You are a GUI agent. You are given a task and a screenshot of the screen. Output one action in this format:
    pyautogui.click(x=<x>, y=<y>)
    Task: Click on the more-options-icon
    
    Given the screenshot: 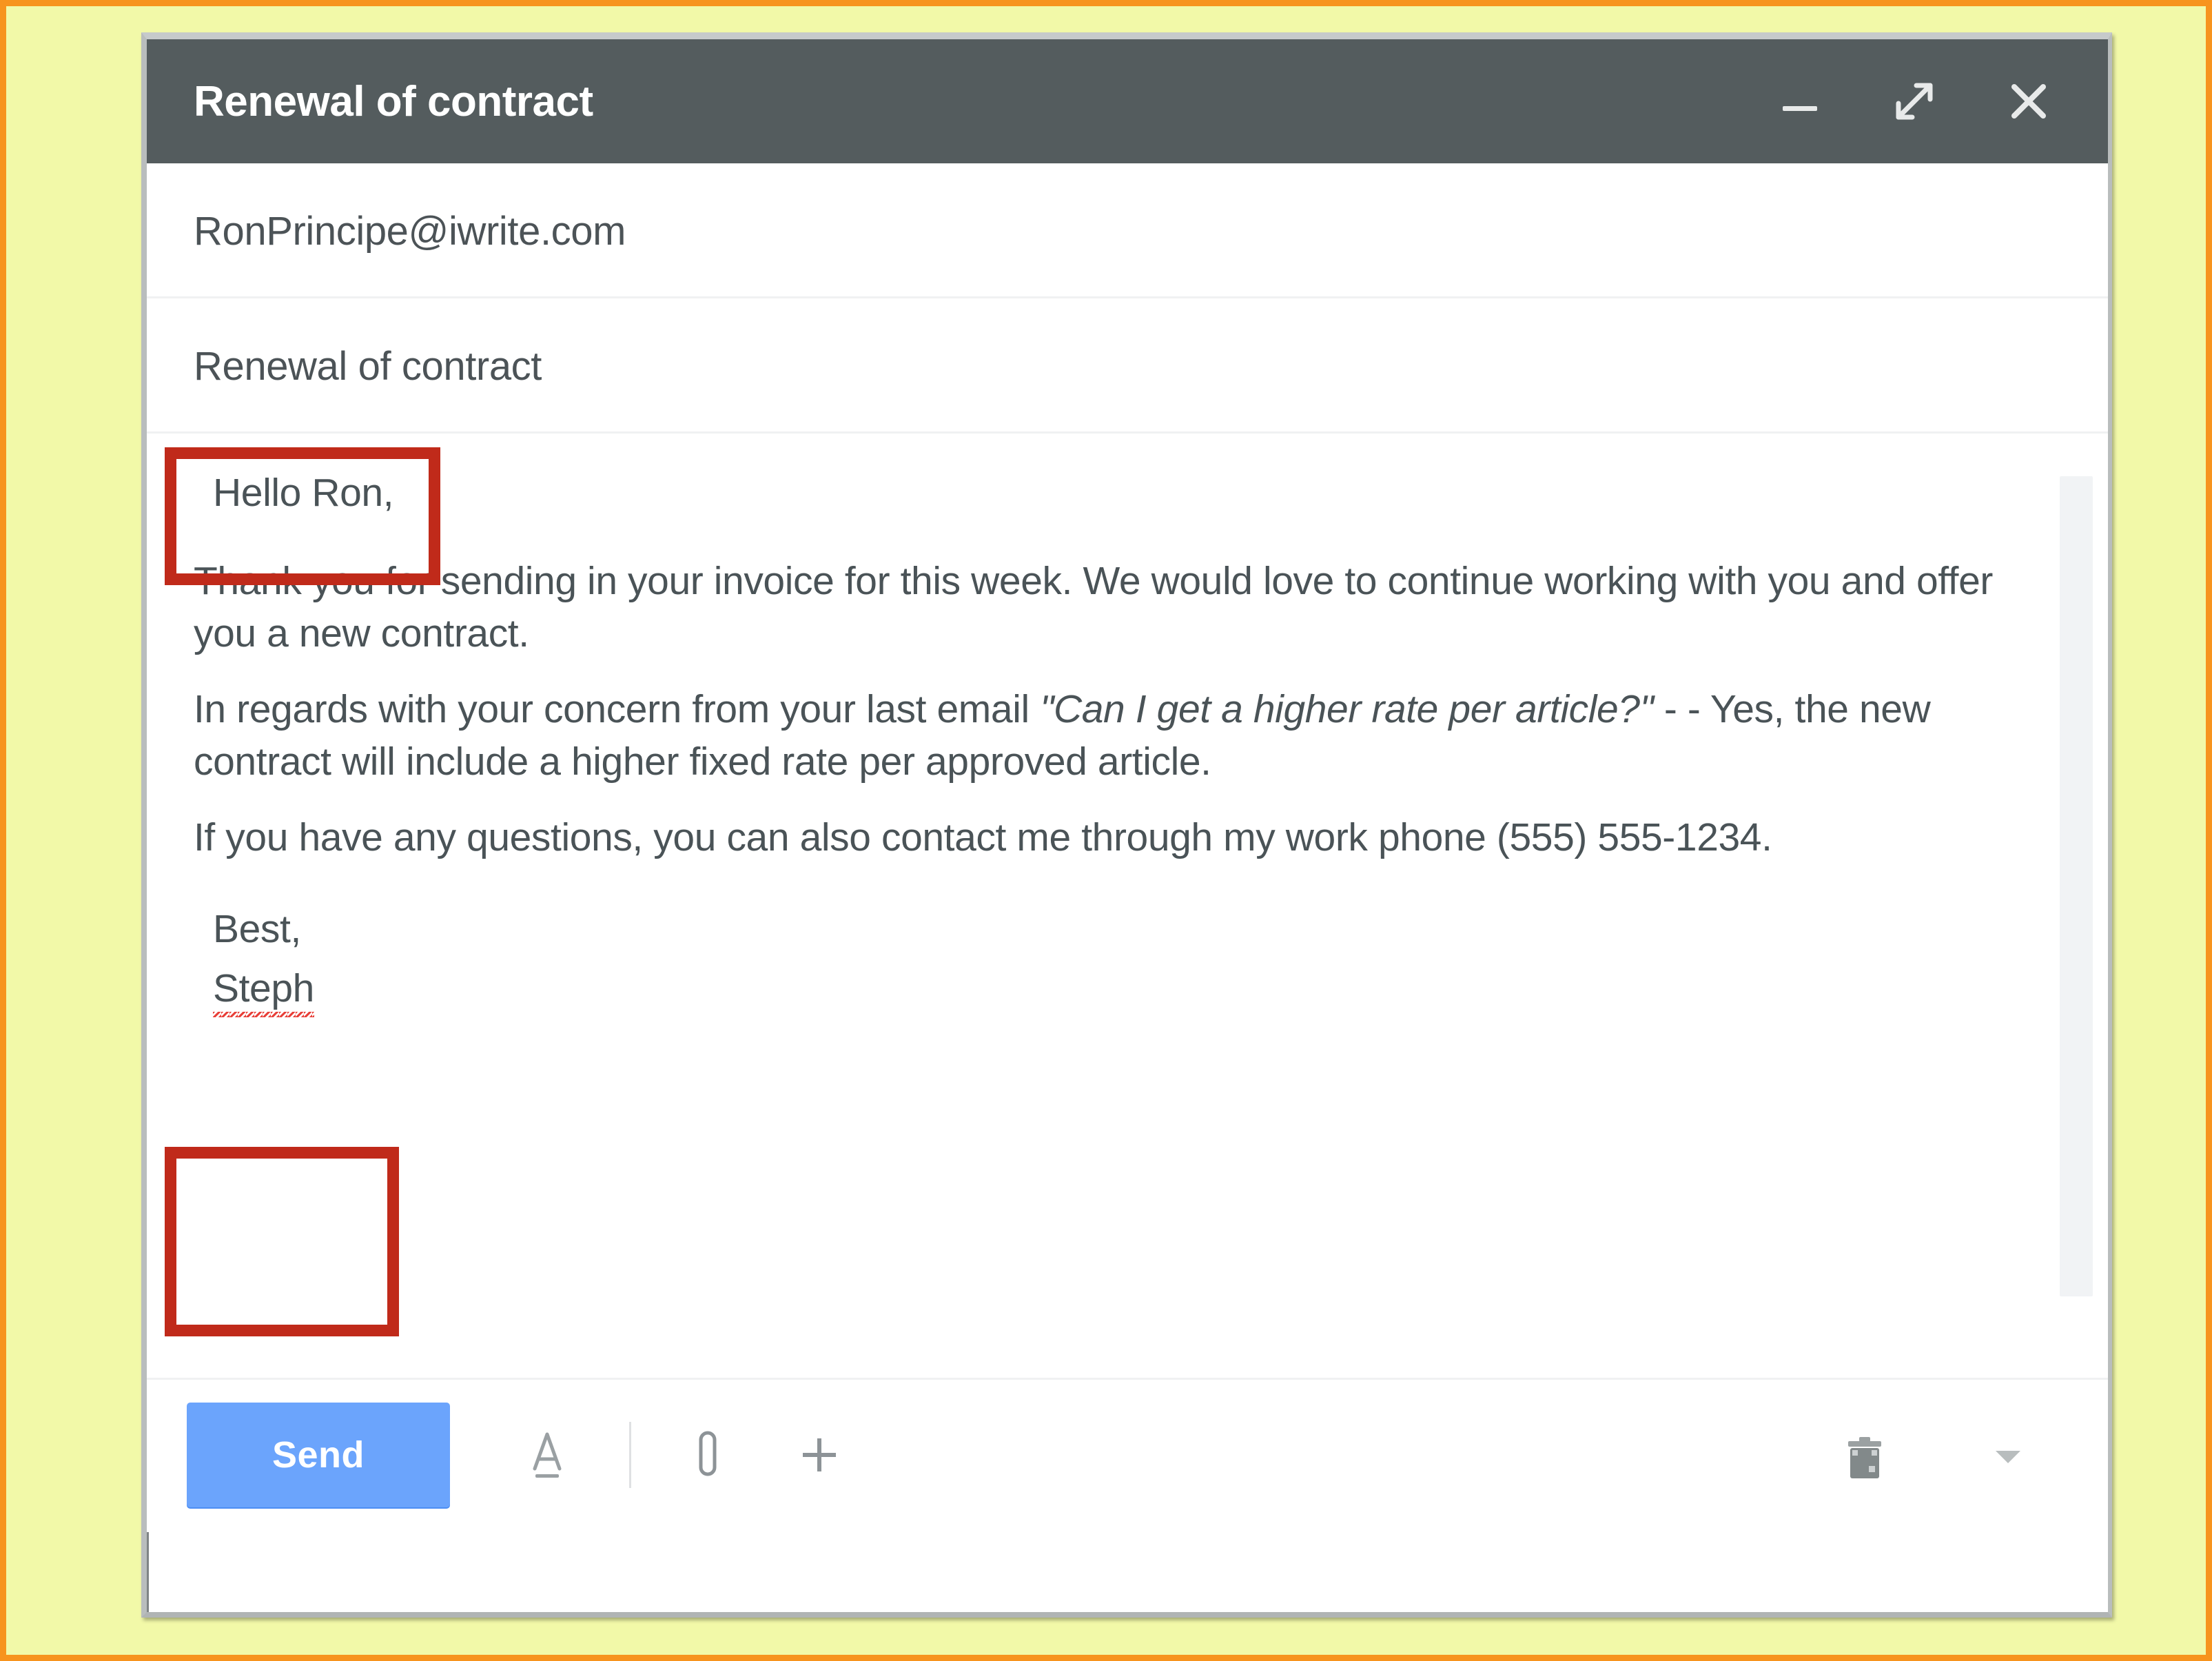 What is the action you would take?
    pyautogui.click(x=2008, y=1455)
    